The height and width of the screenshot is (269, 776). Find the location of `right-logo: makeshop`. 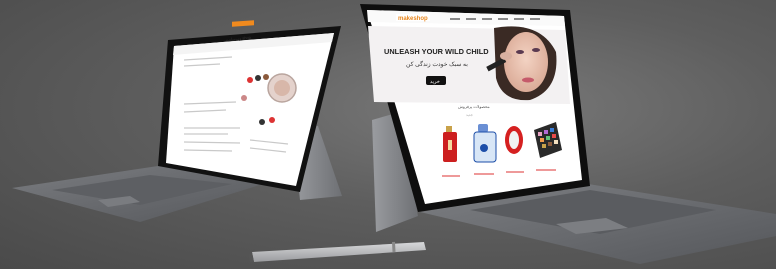

right-logo: makeshop is located at coordinates (413, 19).